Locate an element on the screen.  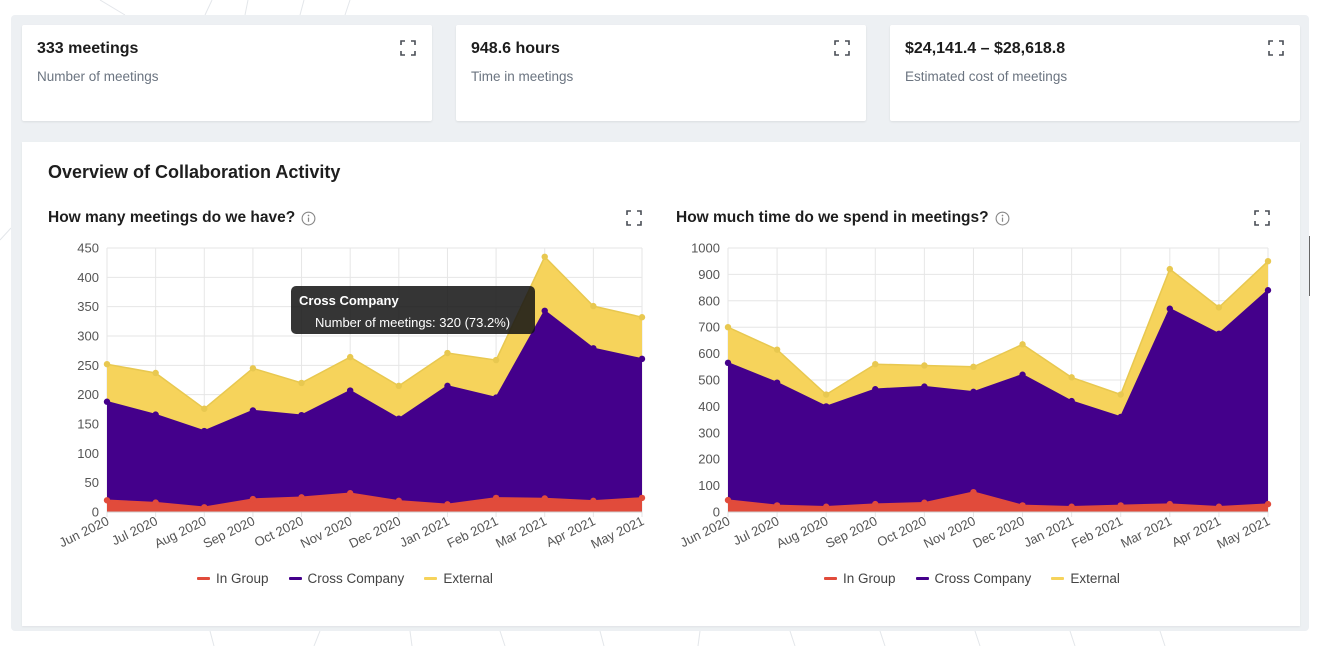
y-tick-label: 300 is located at coordinates (88, 336).